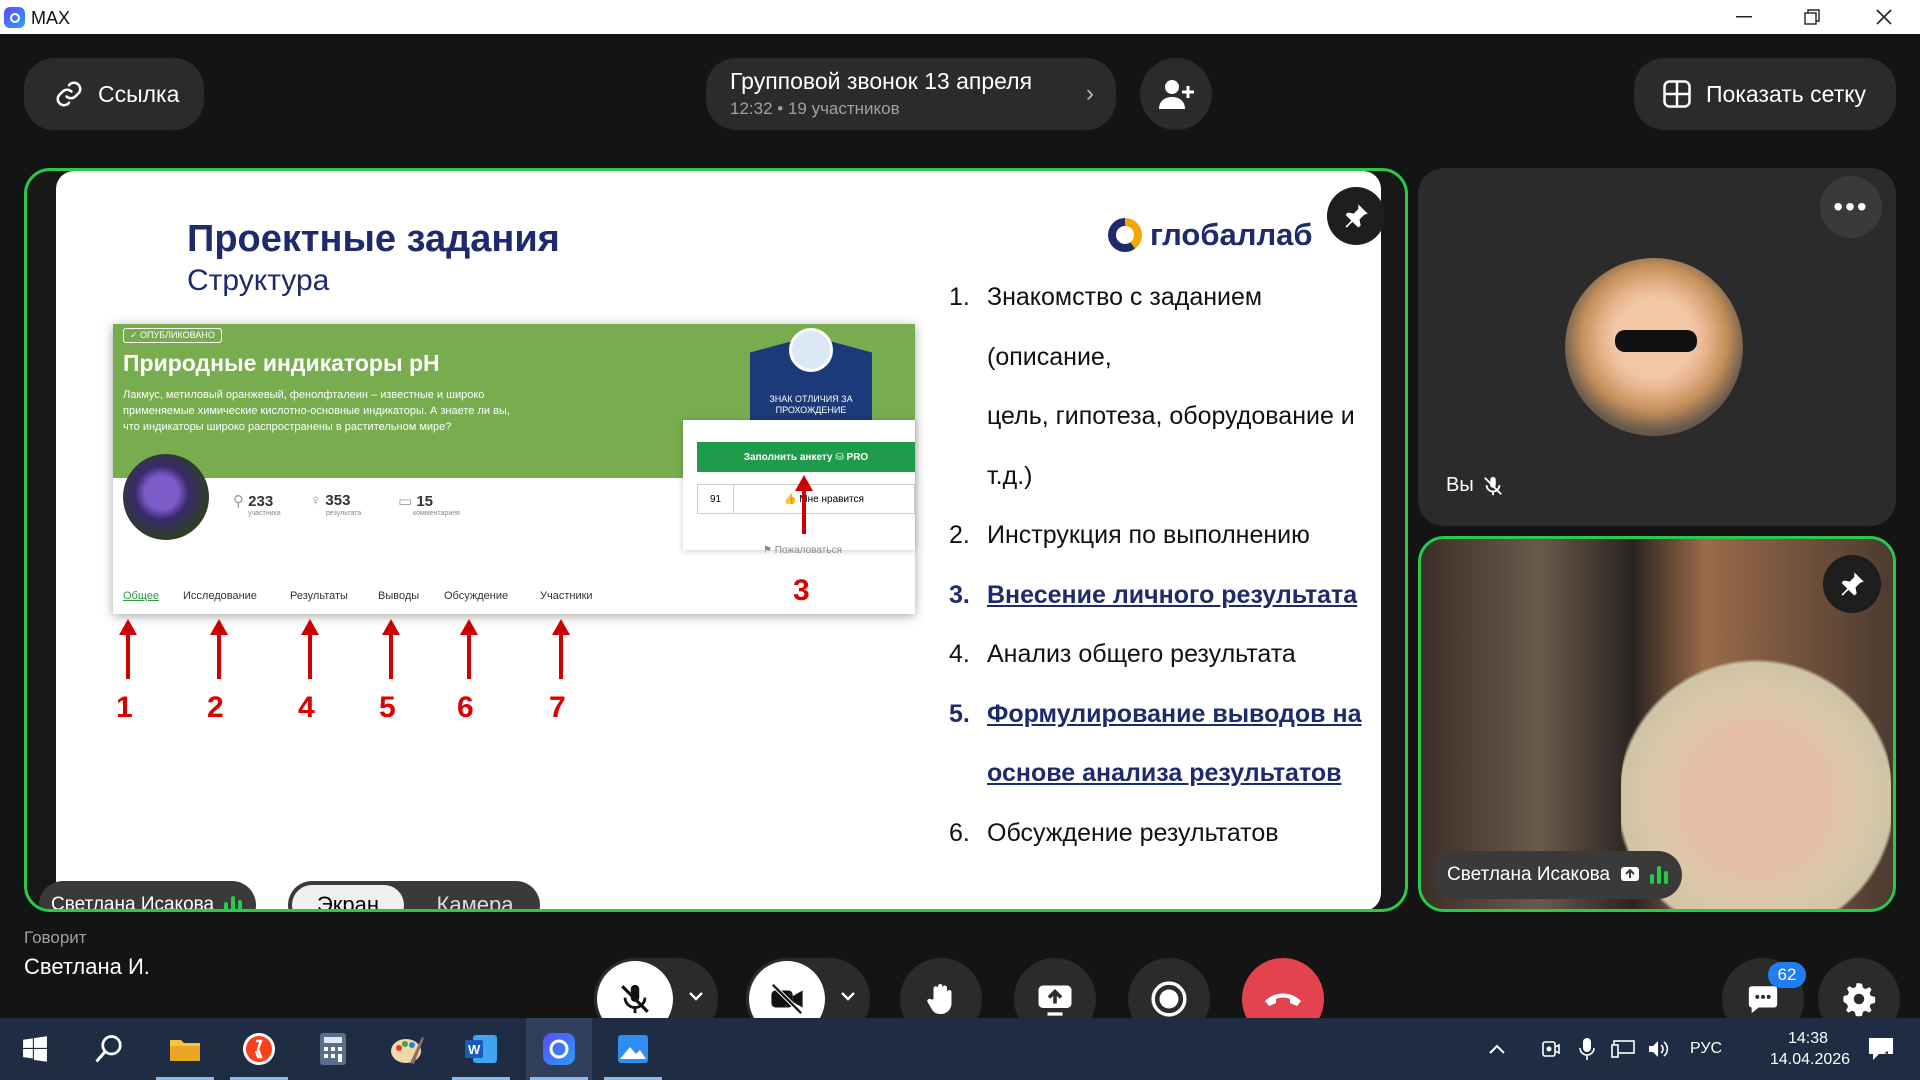 The height and width of the screenshot is (1080, 1920). I want to click on notification-icon, so click(1881, 1049).